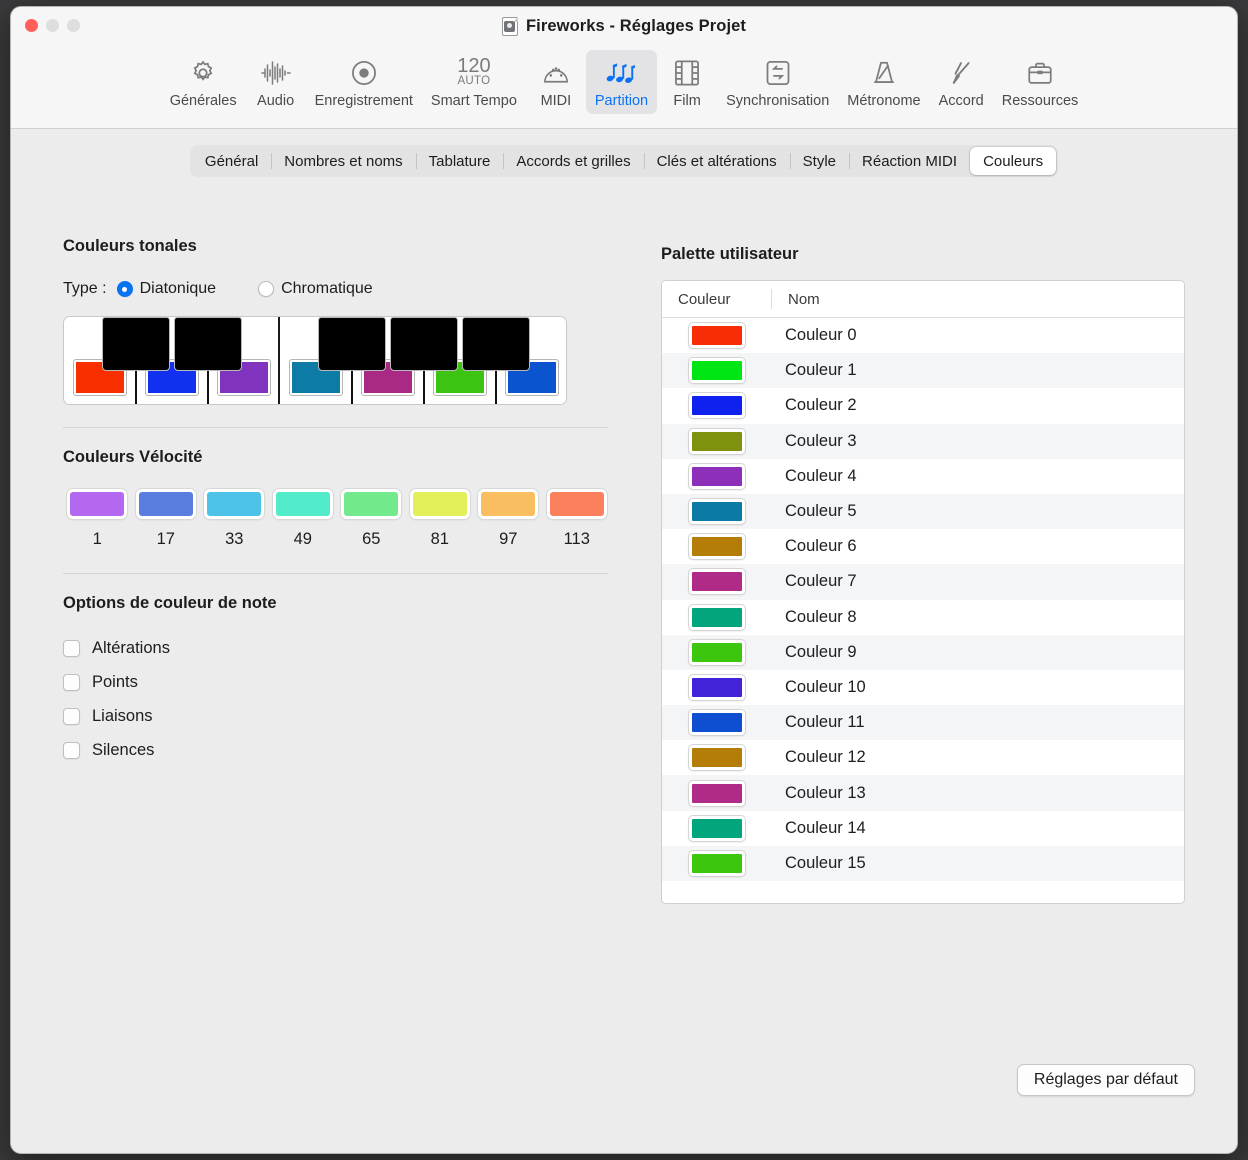 The height and width of the screenshot is (1160, 1248). What do you see at coordinates (276, 82) in the screenshot?
I see `toolbar-item-audio: Audio` at bounding box center [276, 82].